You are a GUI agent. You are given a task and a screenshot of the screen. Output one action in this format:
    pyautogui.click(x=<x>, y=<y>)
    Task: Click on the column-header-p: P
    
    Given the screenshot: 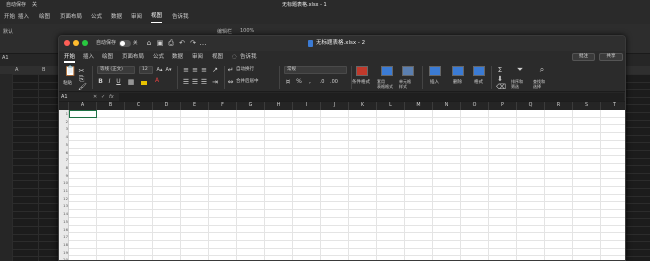 What is the action you would take?
    pyautogui.click(x=503, y=106)
    